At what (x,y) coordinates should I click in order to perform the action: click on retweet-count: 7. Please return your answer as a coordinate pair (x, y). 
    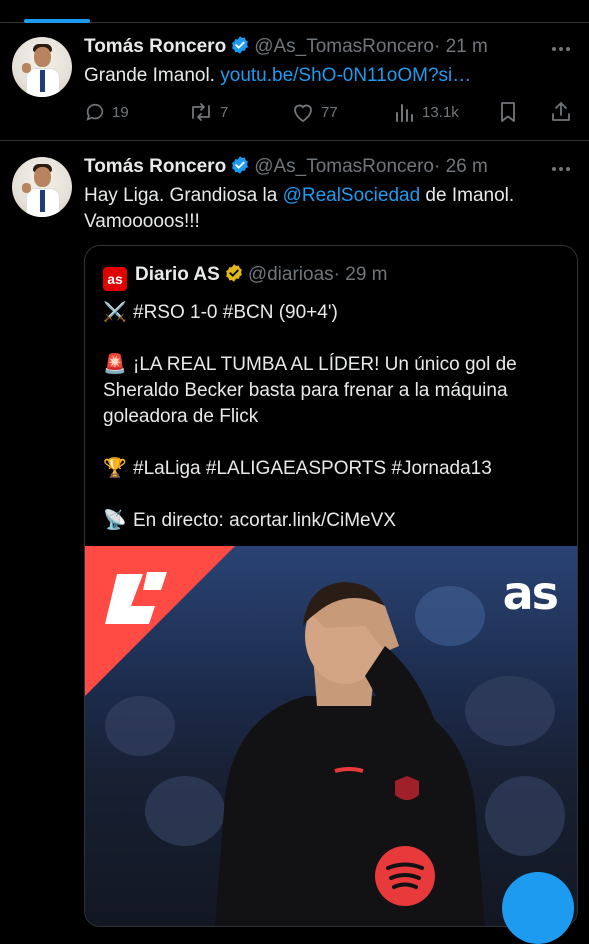
    Looking at the image, I should click on (224, 112).